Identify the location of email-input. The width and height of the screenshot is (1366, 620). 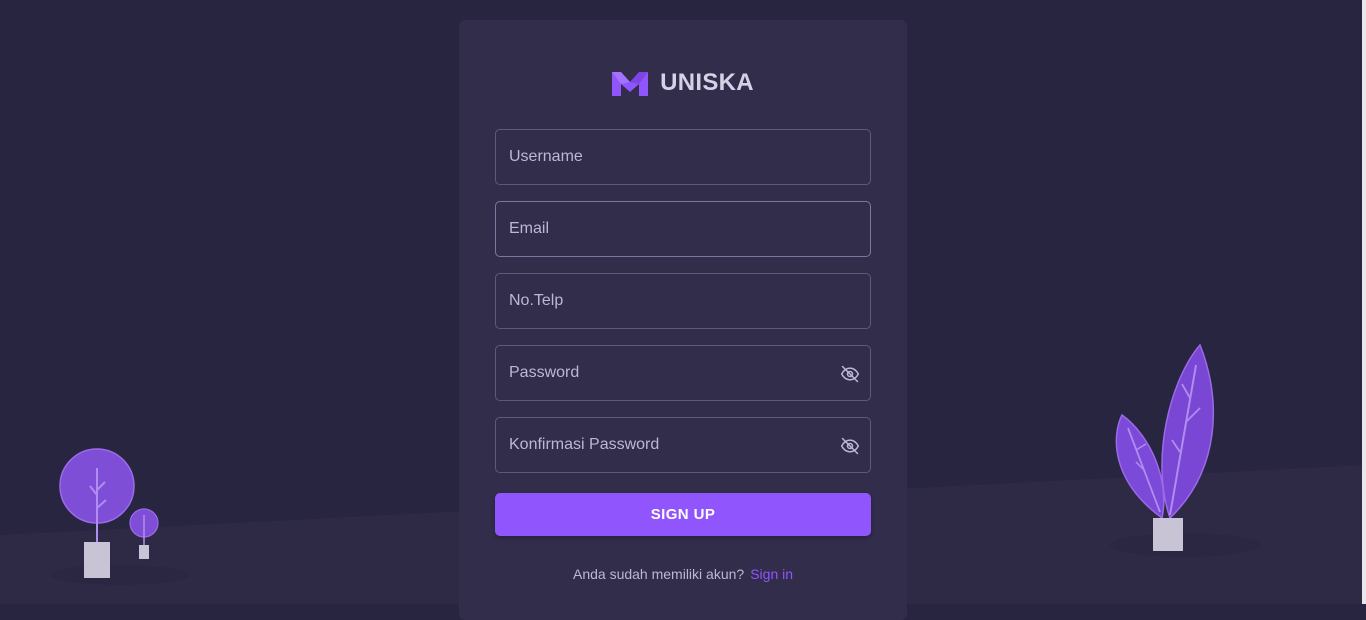
(683, 229).